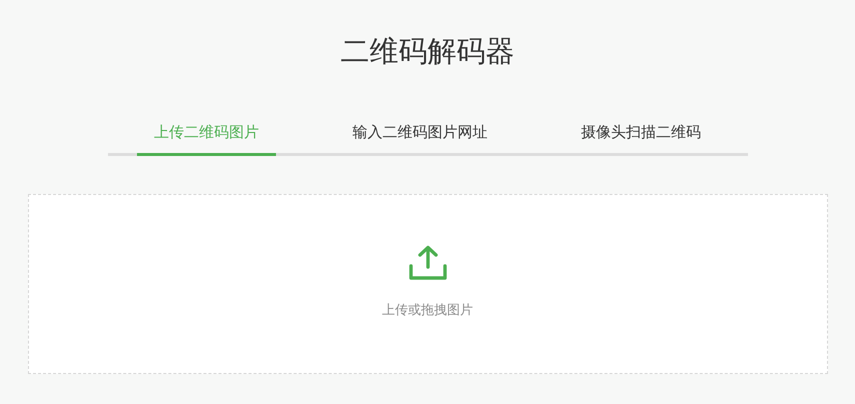 The image size is (855, 404). Describe the element at coordinates (427, 310) in the screenshot. I see `upload-hint: 上传或拖拽图片` at that location.